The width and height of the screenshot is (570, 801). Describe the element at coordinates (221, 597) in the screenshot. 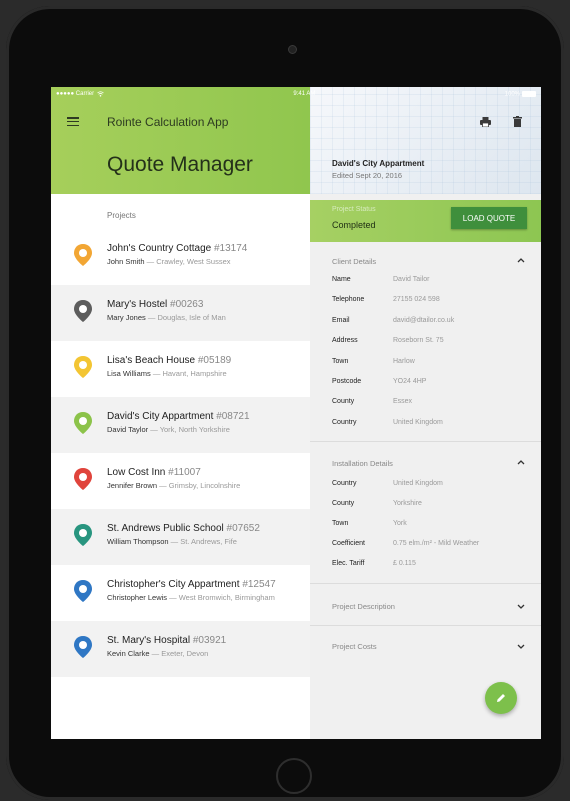

I see `project-location: — West Bromwich, Birmingham` at that location.